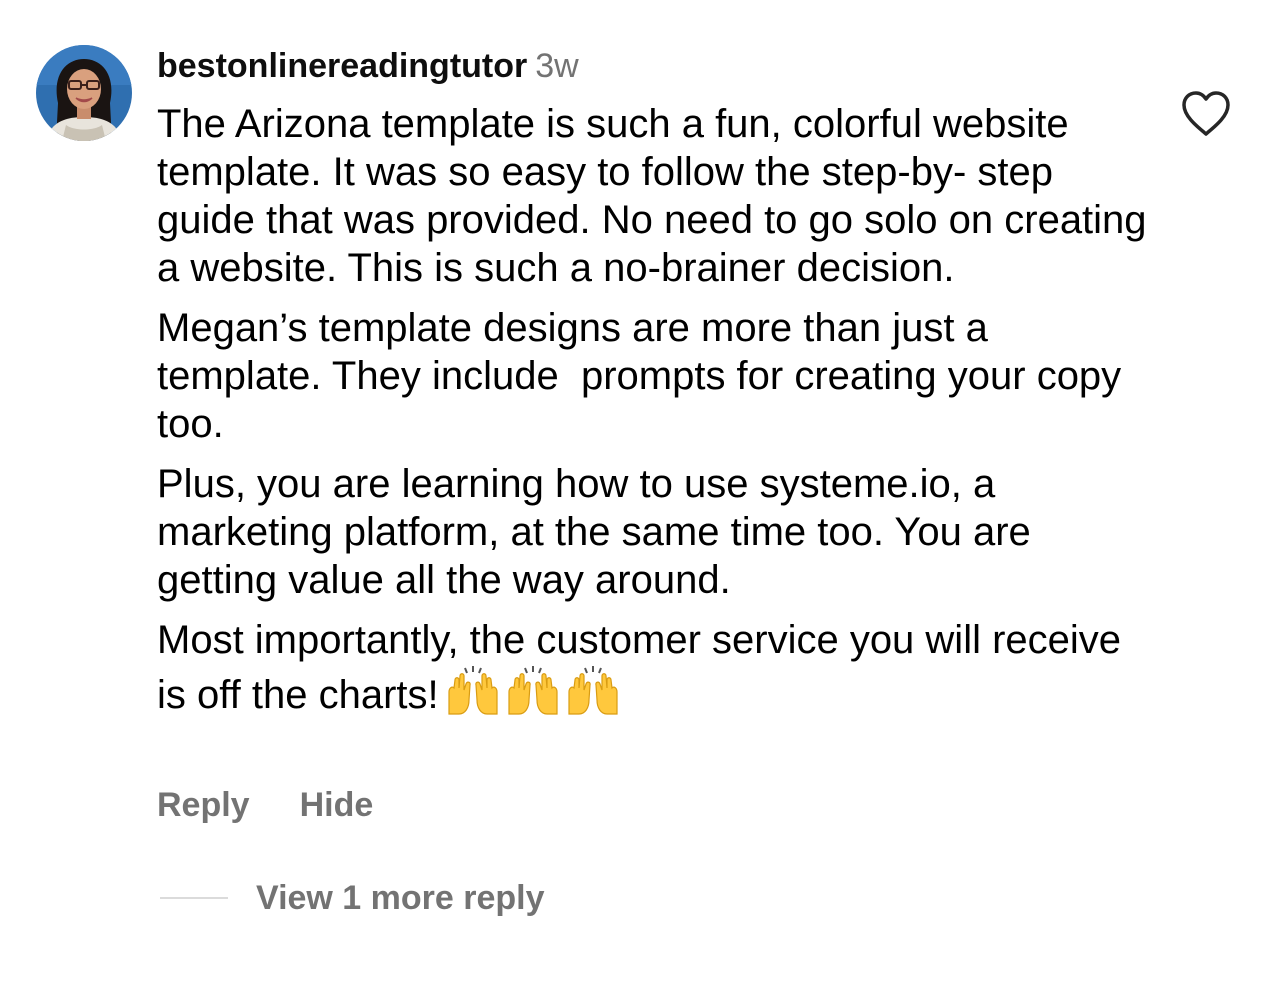  I want to click on username-link: bestonlinereadingtutor, so click(342, 66).